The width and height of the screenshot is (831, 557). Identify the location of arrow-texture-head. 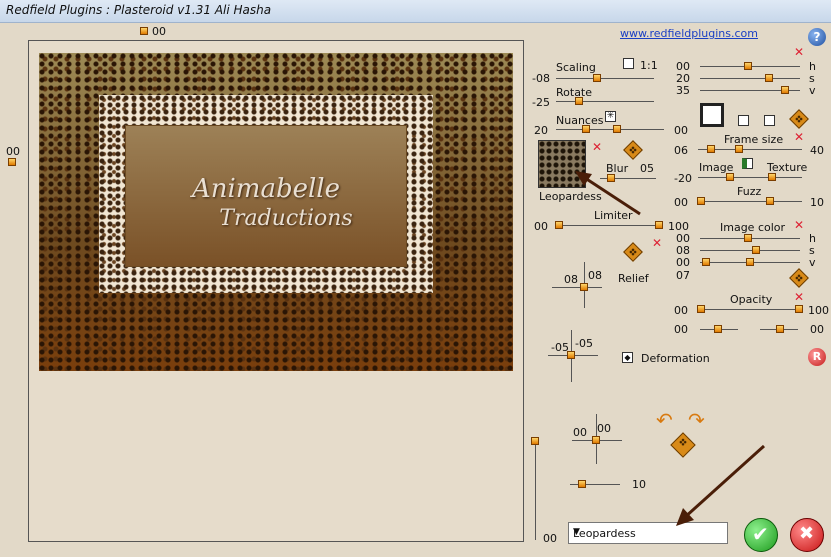
(583, 178).